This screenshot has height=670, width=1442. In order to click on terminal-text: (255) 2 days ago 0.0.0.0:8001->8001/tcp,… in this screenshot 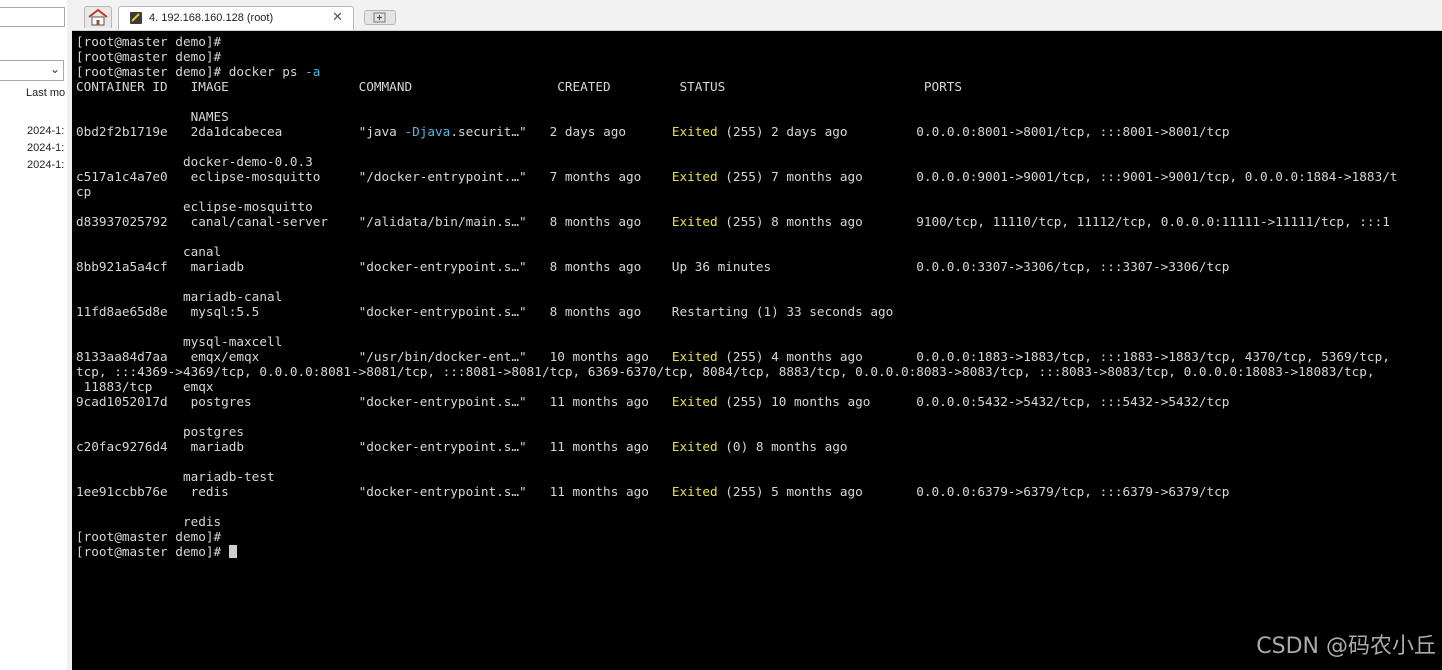, I will do `click(973, 131)`.